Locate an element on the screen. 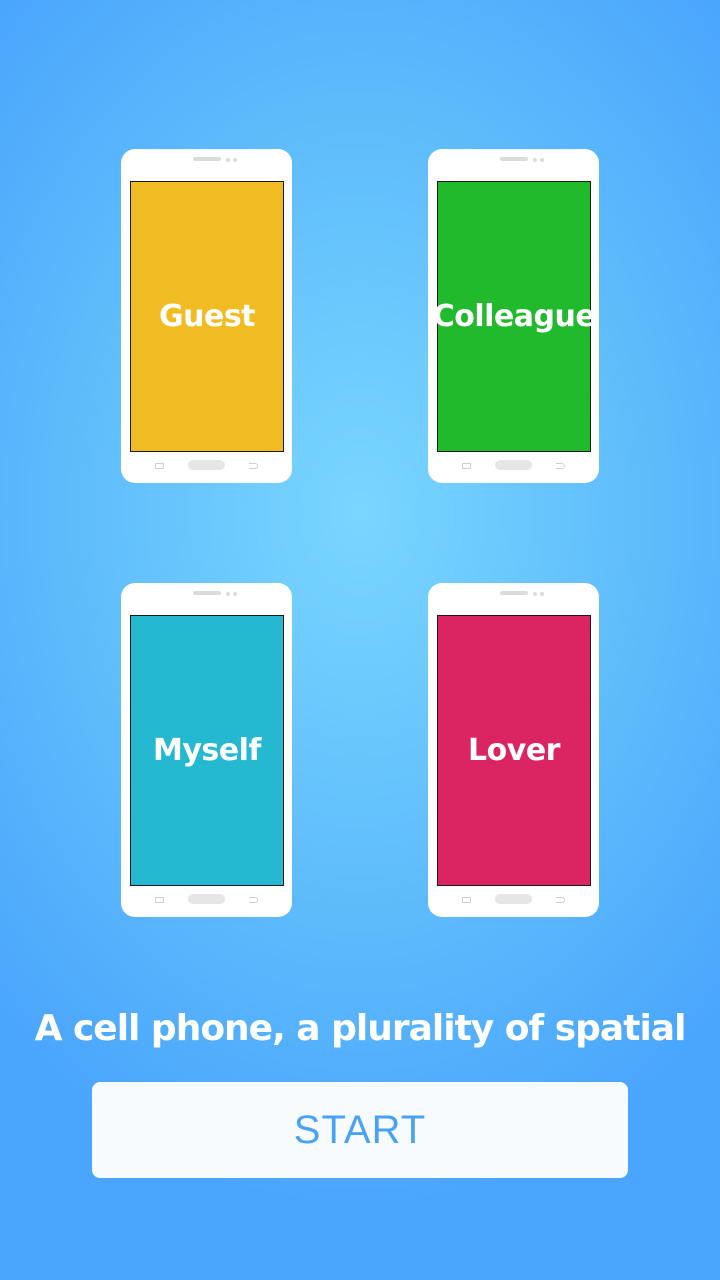  phone-screen-guest: Guest is located at coordinates (207, 316).